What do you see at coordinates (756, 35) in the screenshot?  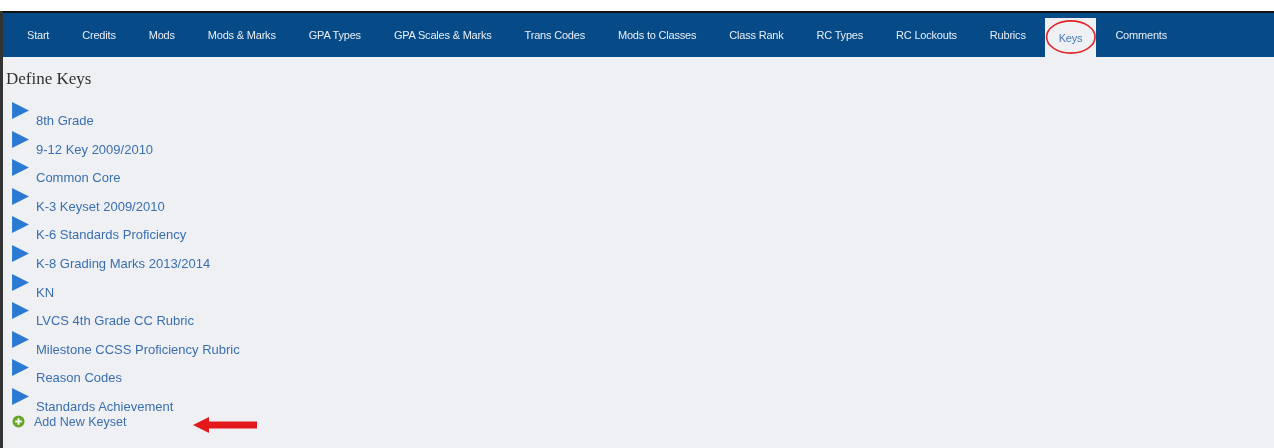 I see `nav-tab: Class Rank` at bounding box center [756, 35].